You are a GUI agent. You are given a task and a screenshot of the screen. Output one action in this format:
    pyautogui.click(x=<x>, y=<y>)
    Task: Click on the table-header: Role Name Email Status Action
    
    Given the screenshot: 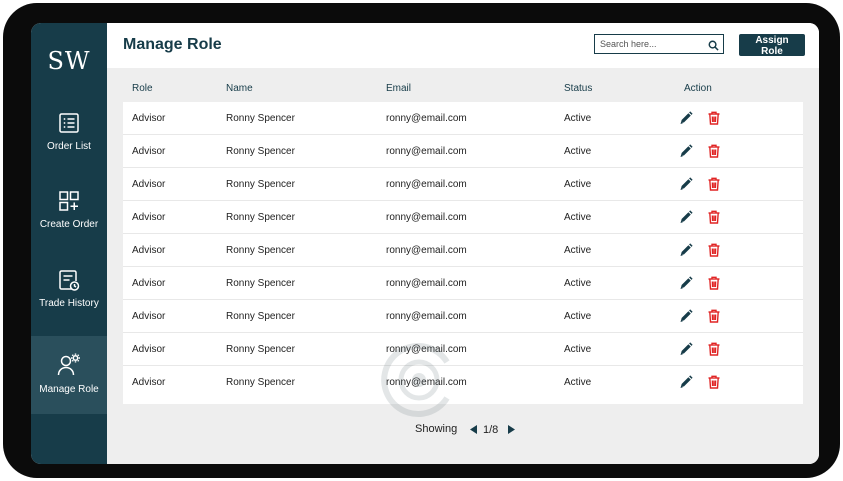 What is the action you would take?
    pyautogui.click(x=463, y=90)
    